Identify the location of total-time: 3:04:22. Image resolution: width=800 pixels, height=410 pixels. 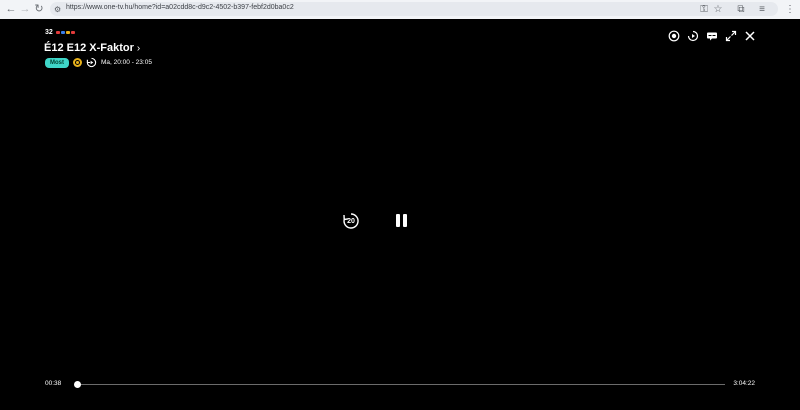
(744, 383).